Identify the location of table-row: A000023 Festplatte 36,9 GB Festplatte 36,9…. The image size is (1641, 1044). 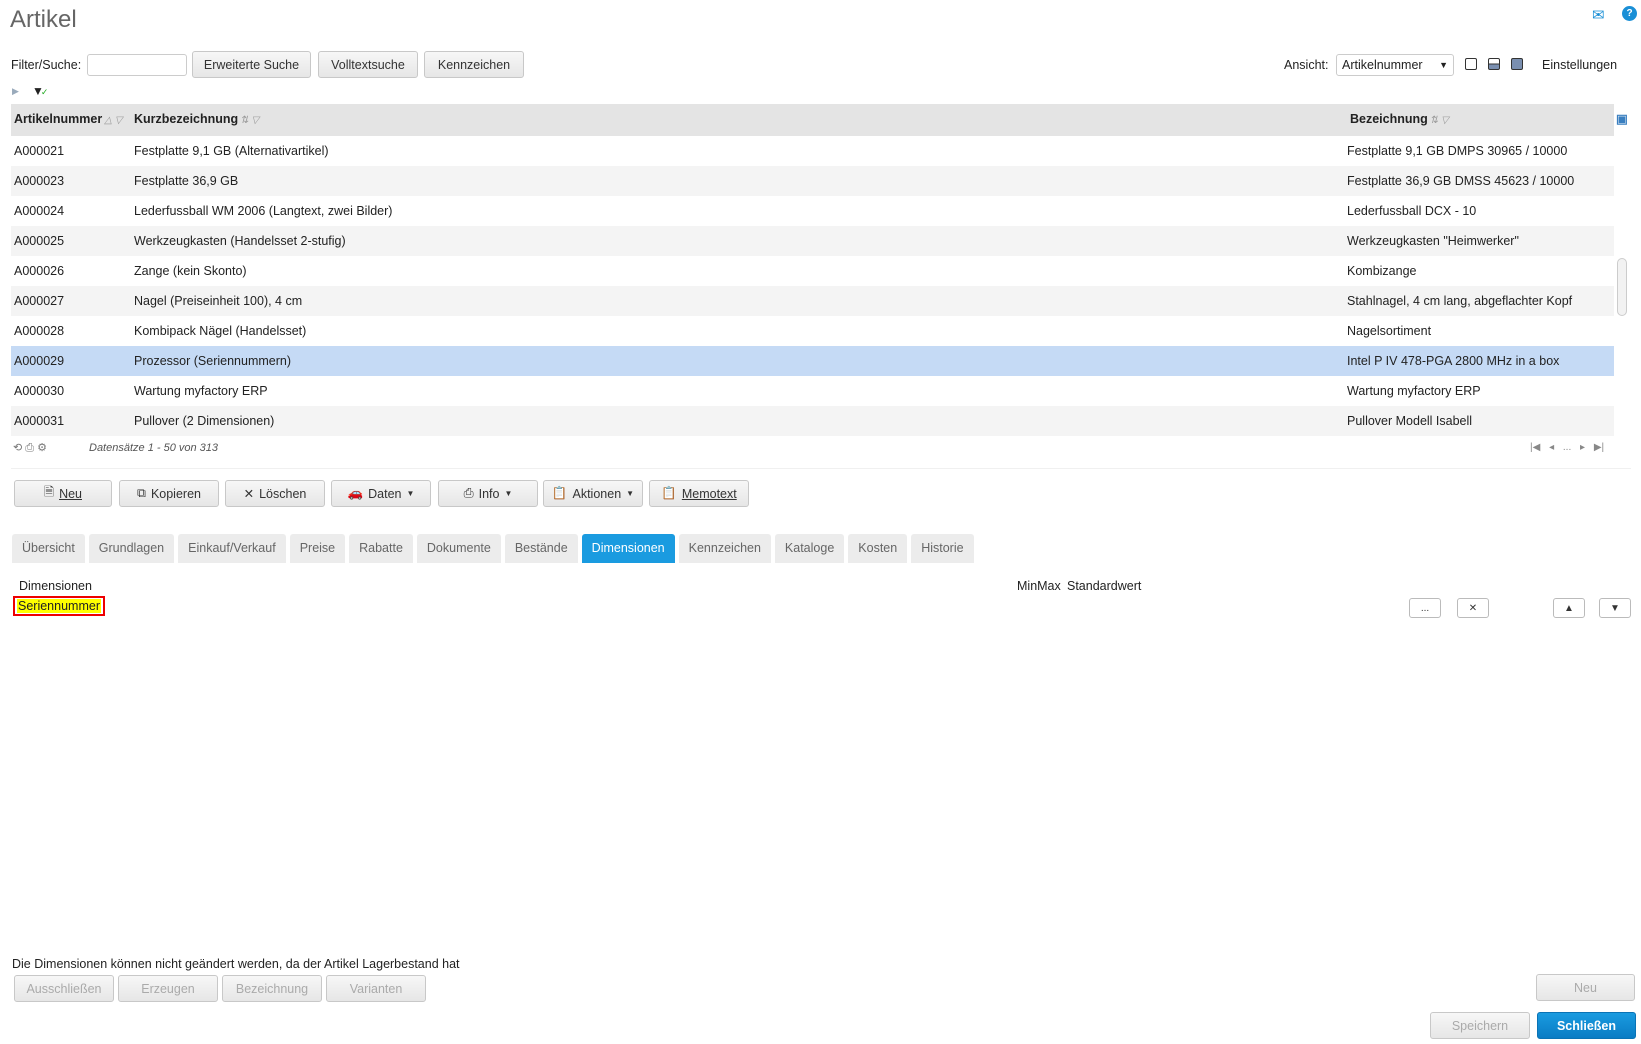
(812, 181).